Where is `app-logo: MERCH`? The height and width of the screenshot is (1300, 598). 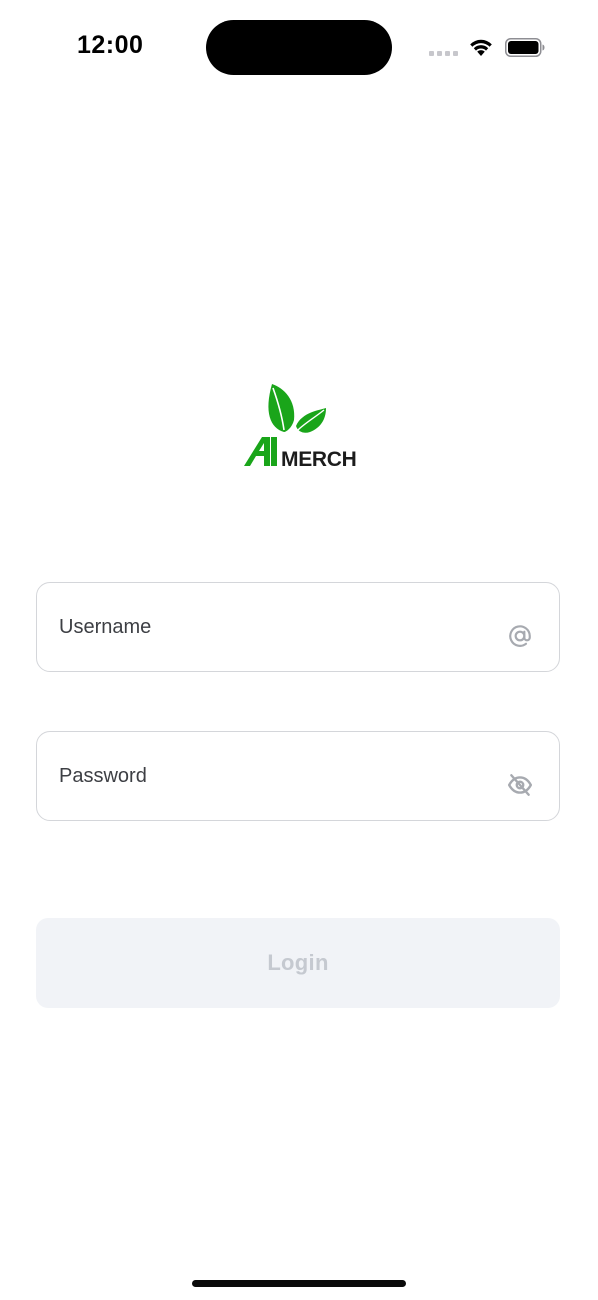 app-logo: MERCH is located at coordinates (300, 427).